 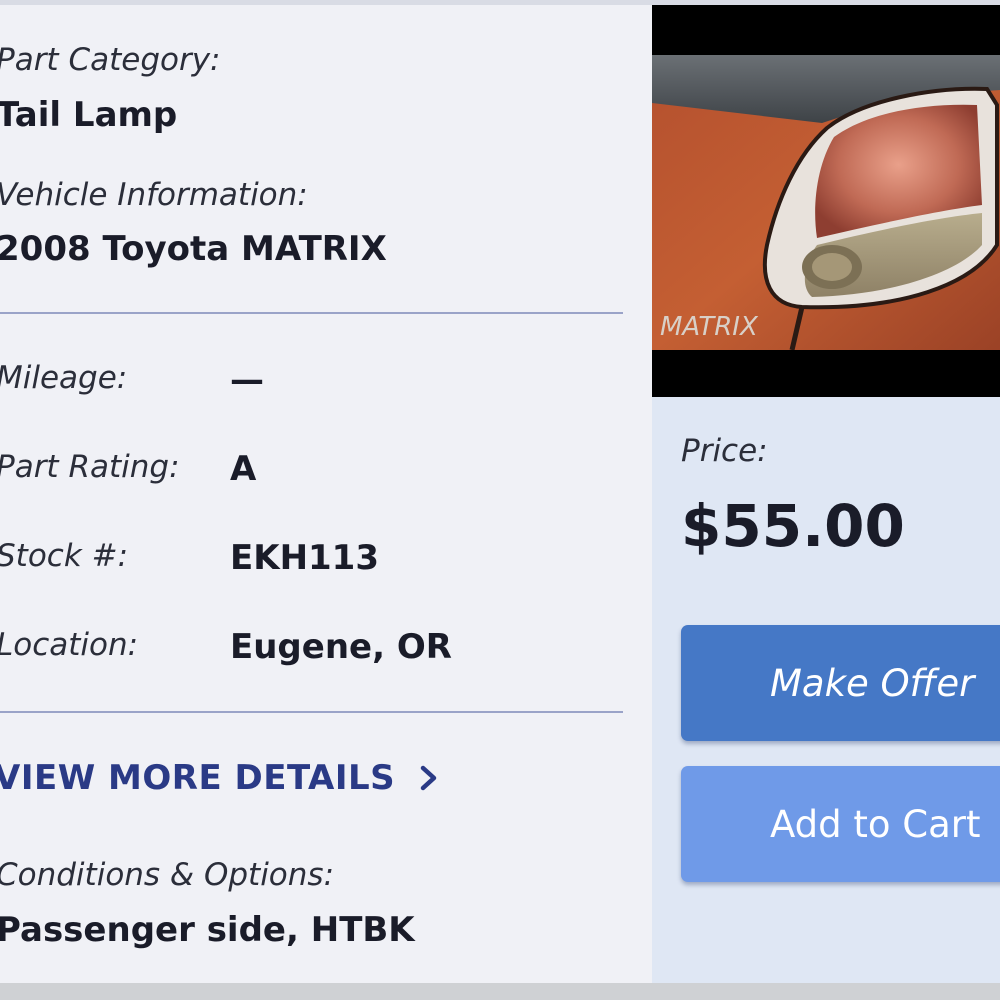 What do you see at coordinates (247, 380) in the screenshot?
I see `mileage-value: —` at bounding box center [247, 380].